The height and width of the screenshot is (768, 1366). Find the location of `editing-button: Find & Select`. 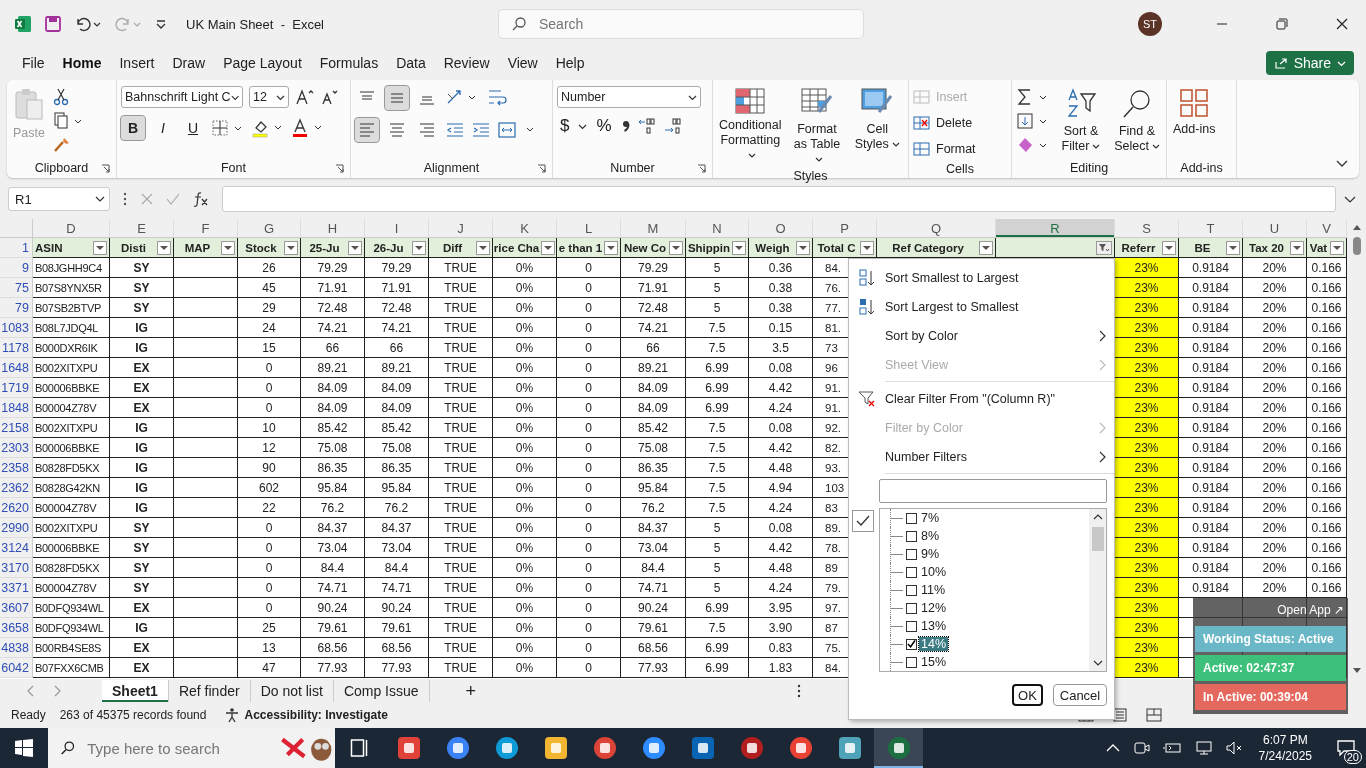

editing-button: Find & Select is located at coordinates (1137, 121).